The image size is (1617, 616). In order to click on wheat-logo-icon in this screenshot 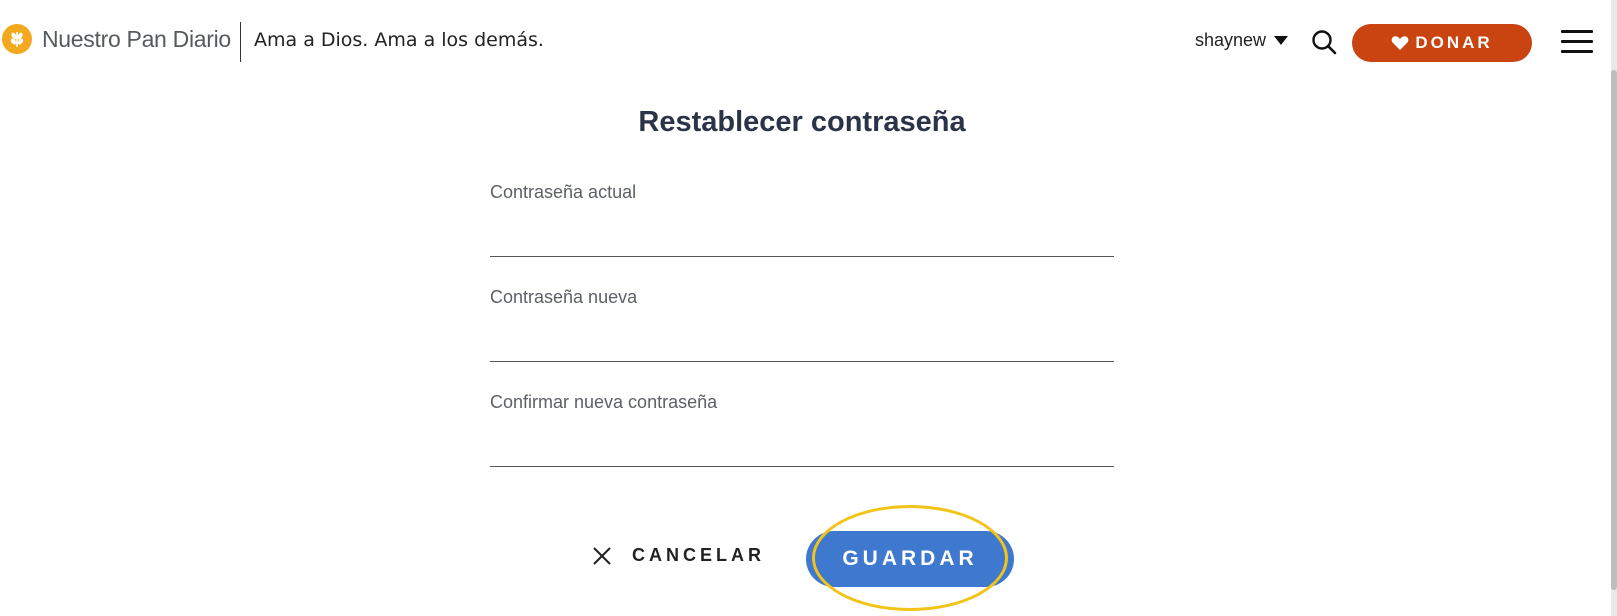, I will do `click(17, 39)`.